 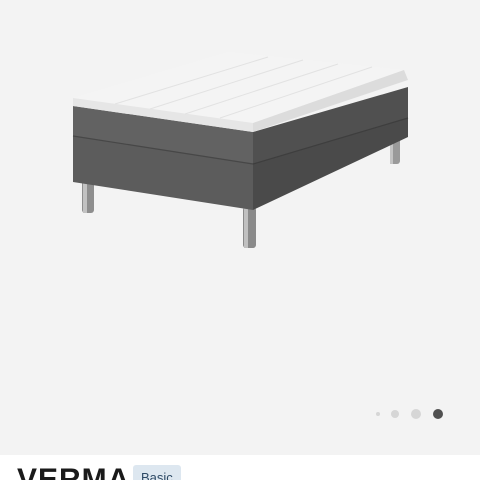 I want to click on product-name: VERMA, so click(x=74, y=471).